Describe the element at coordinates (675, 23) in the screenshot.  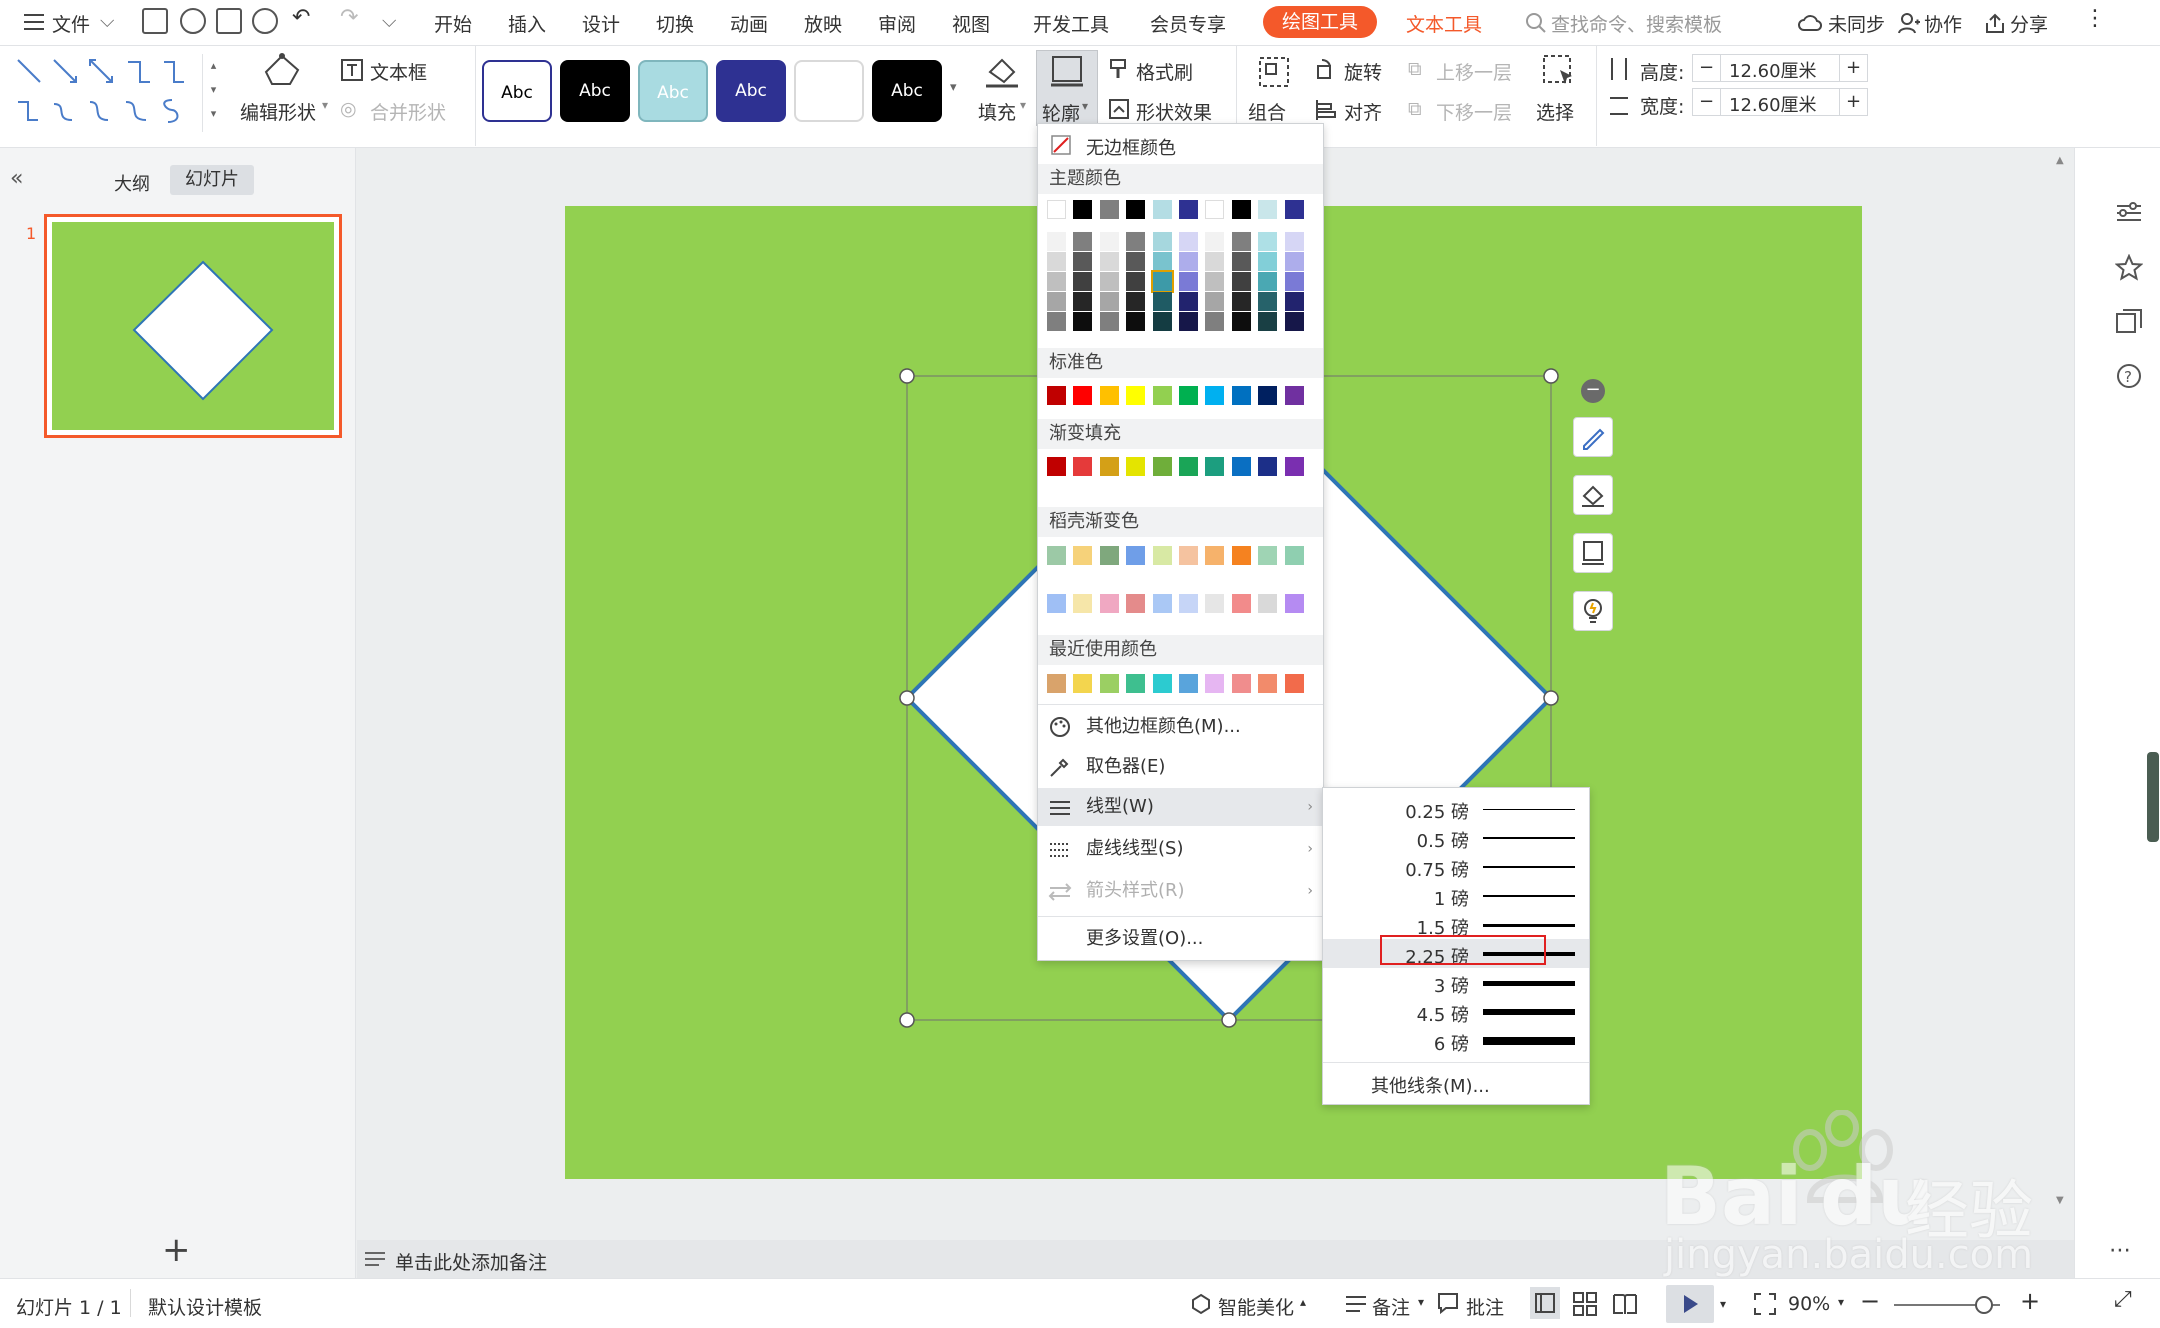
I see `tab-transition: 切换` at that location.